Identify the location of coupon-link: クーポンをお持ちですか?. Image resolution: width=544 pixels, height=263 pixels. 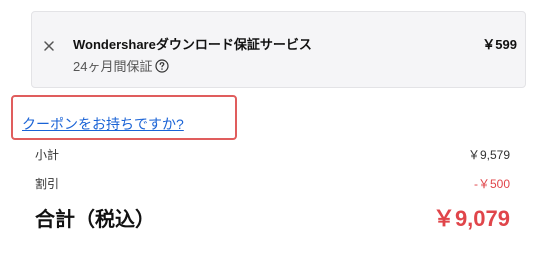
(103, 124).